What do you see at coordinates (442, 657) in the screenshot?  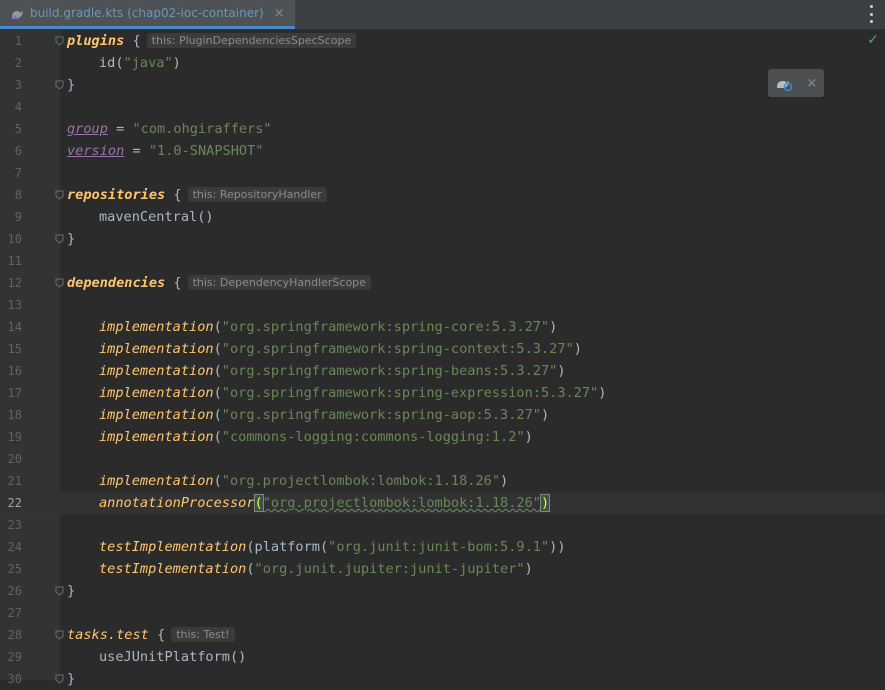 I see `code-line: 29 useJUnitPlatform()` at bounding box center [442, 657].